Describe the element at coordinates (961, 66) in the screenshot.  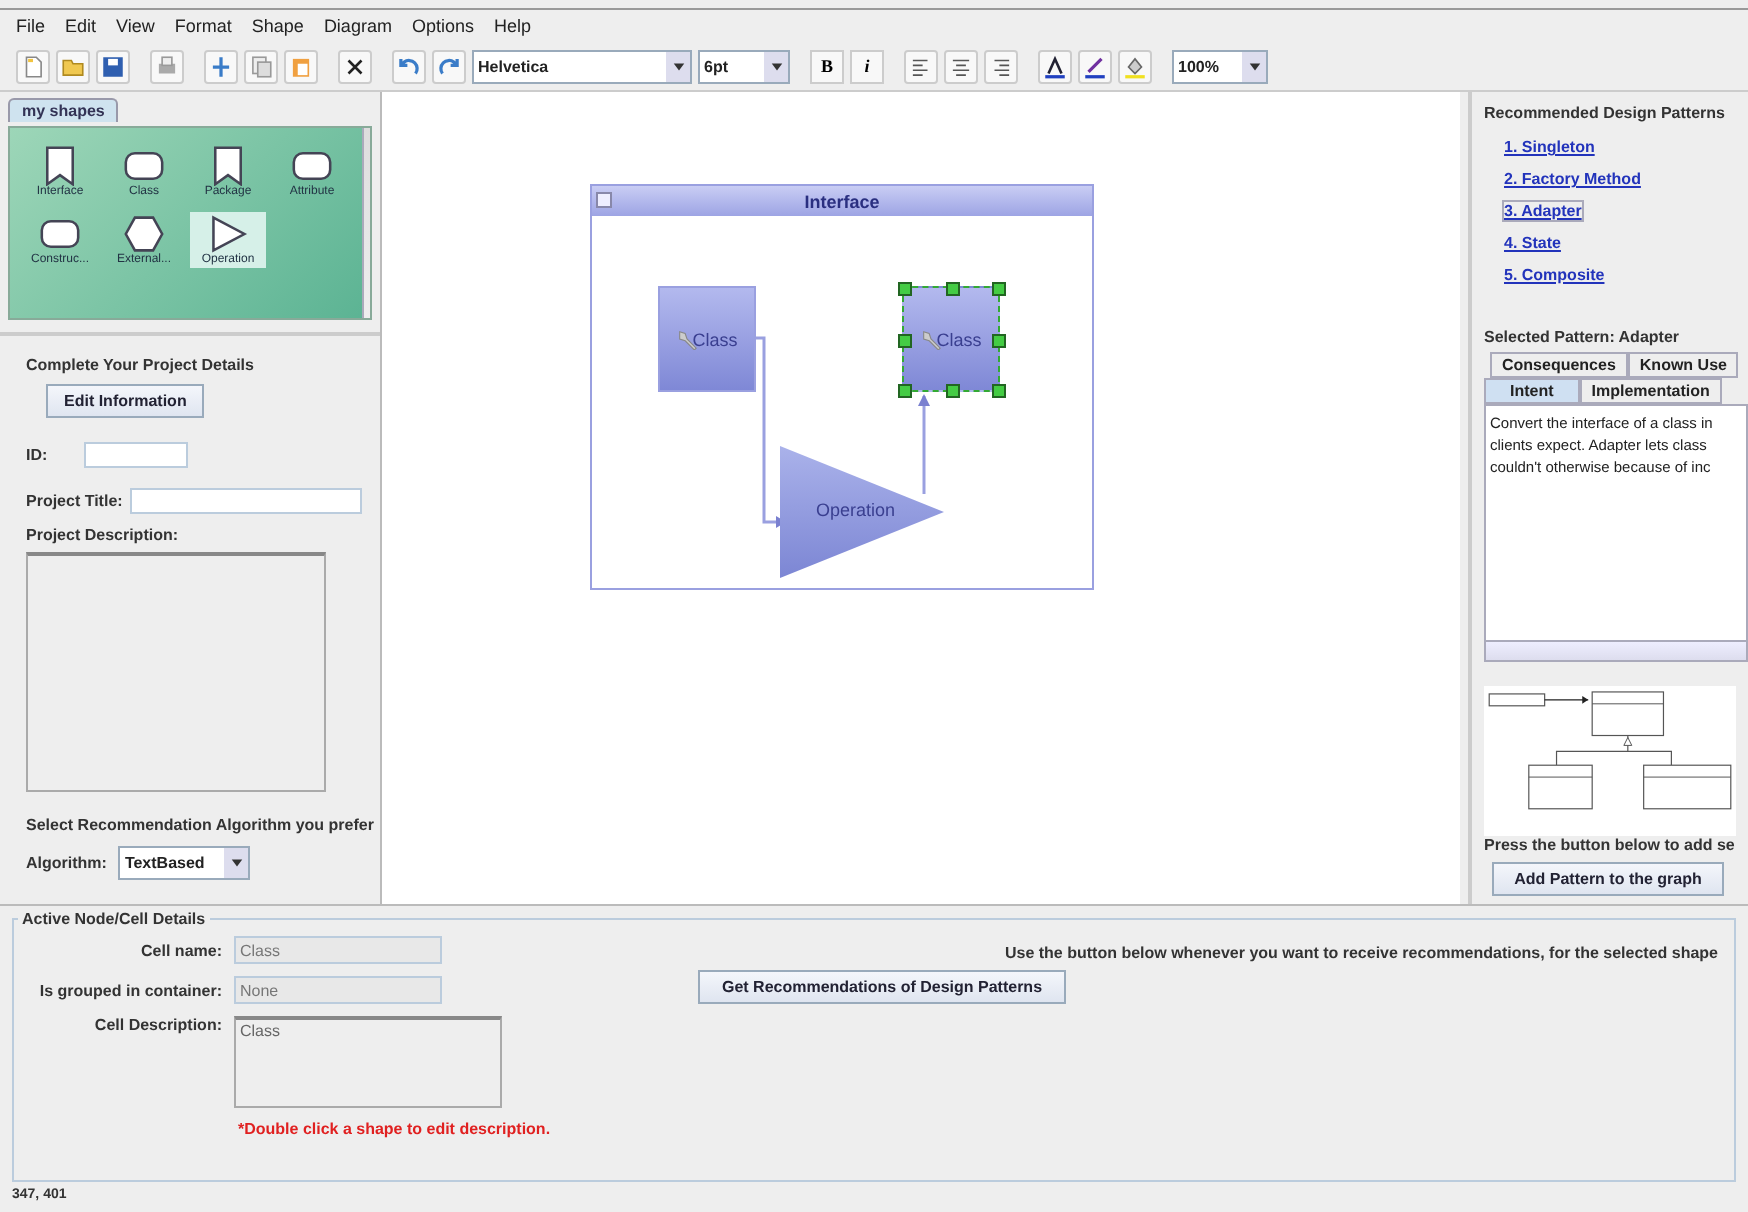
I see `align-center-icon` at that location.